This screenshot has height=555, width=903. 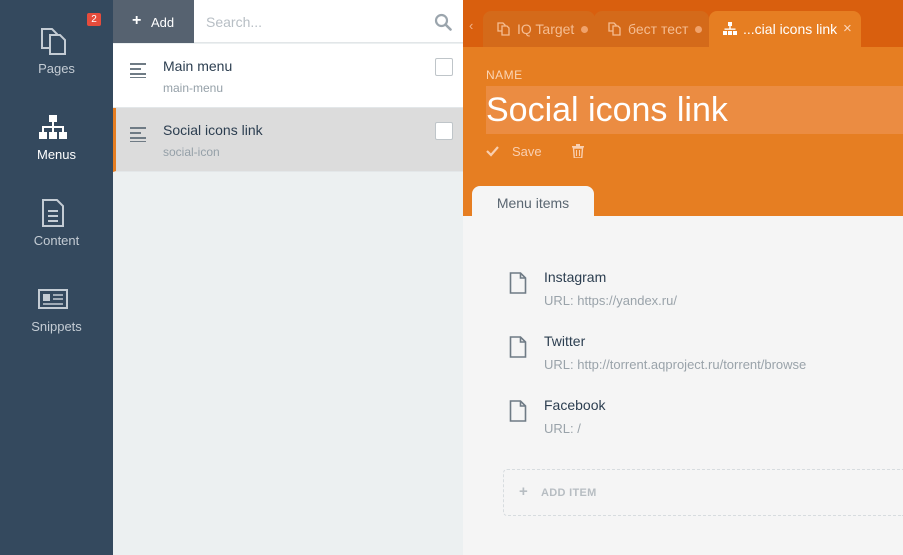 I want to click on check-icon, so click(x=492, y=151).